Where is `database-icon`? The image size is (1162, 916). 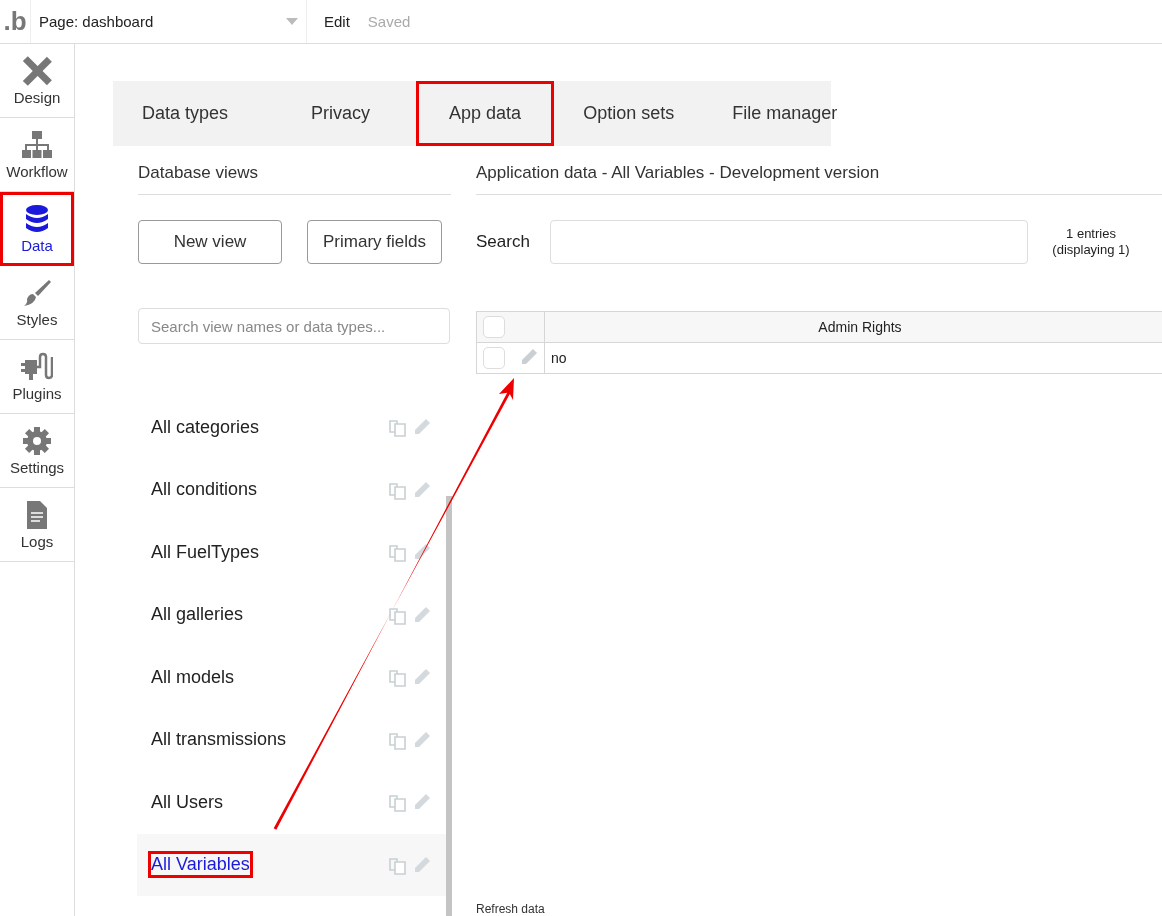
database-icon is located at coordinates (37, 218).